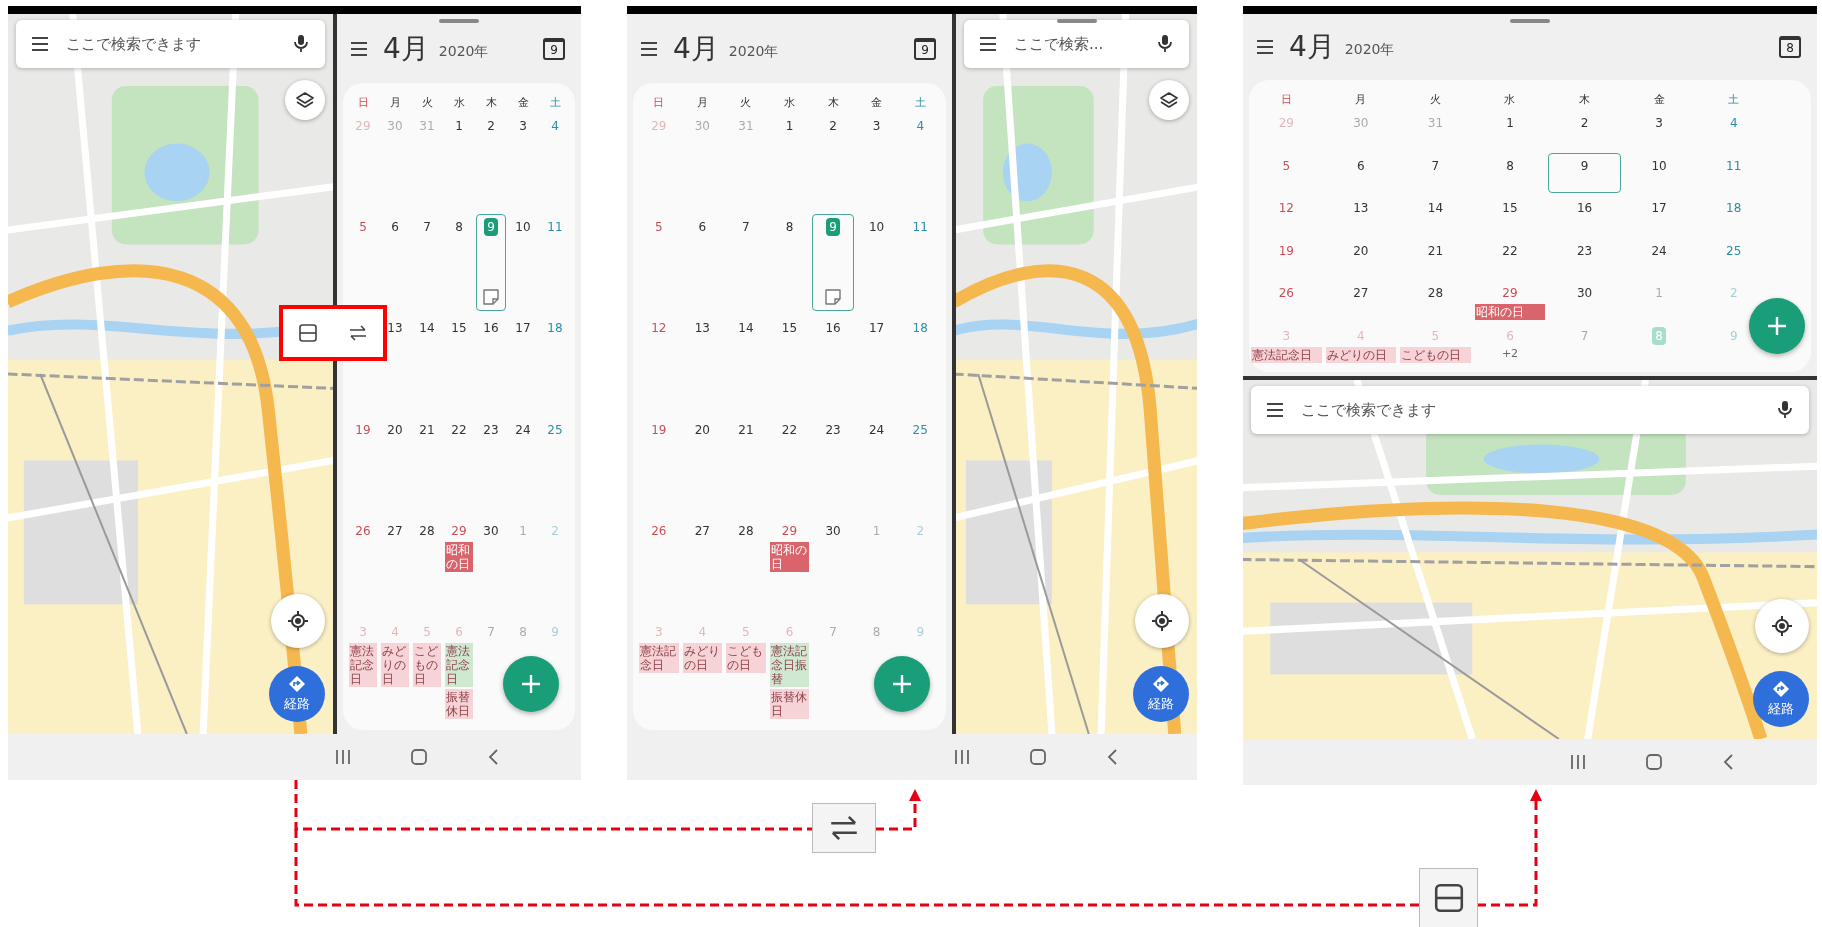 Image resolution: width=1822 pixels, height=927 pixels. I want to click on day-cell: 27, so click(702, 529).